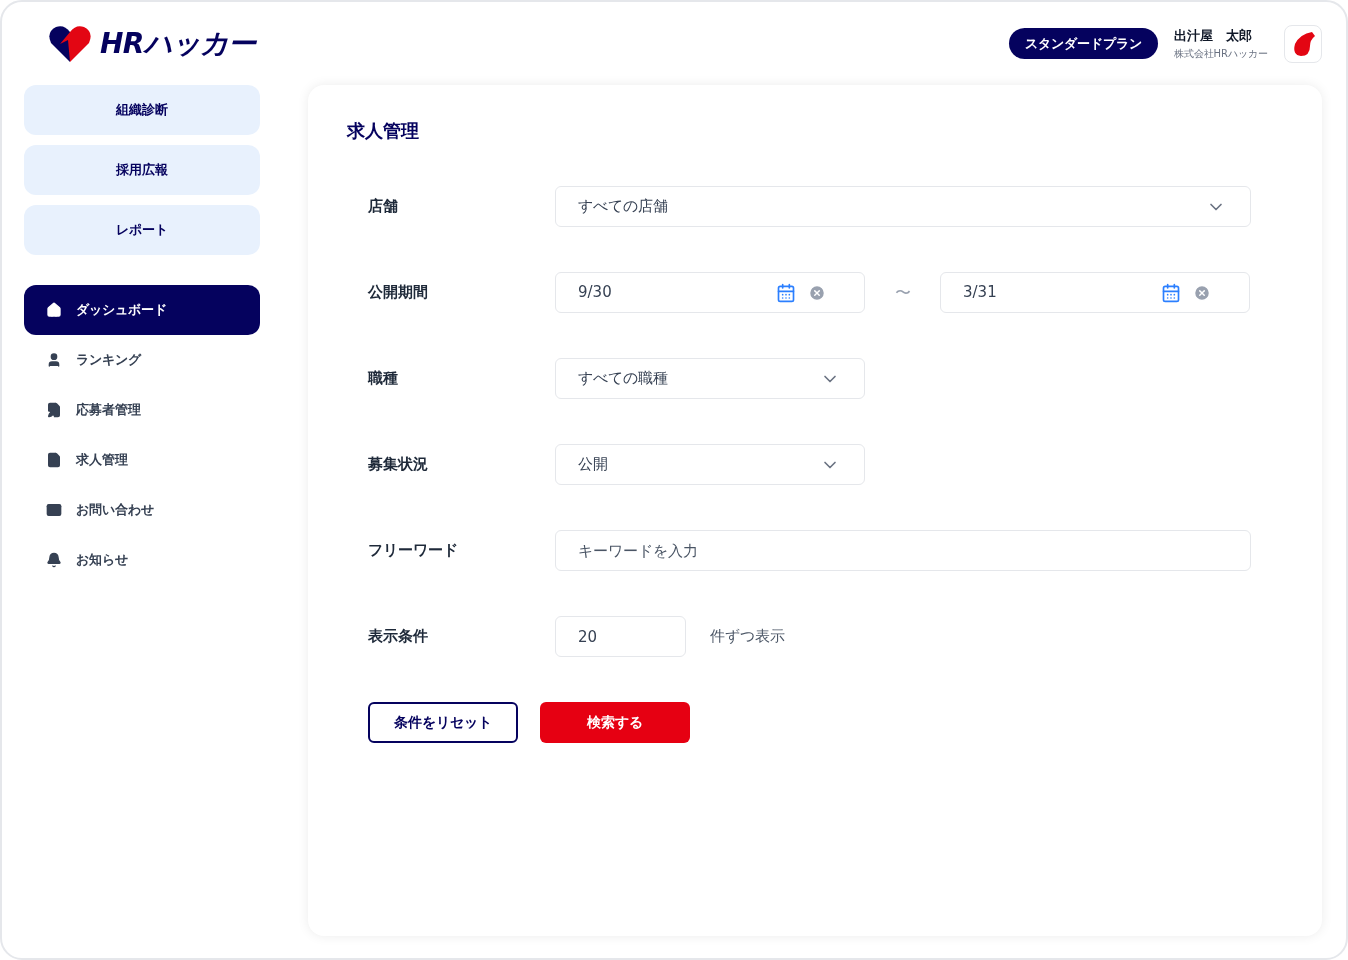 Image resolution: width=1348 pixels, height=960 pixels. I want to click on search-button: 検索する, so click(615, 722).